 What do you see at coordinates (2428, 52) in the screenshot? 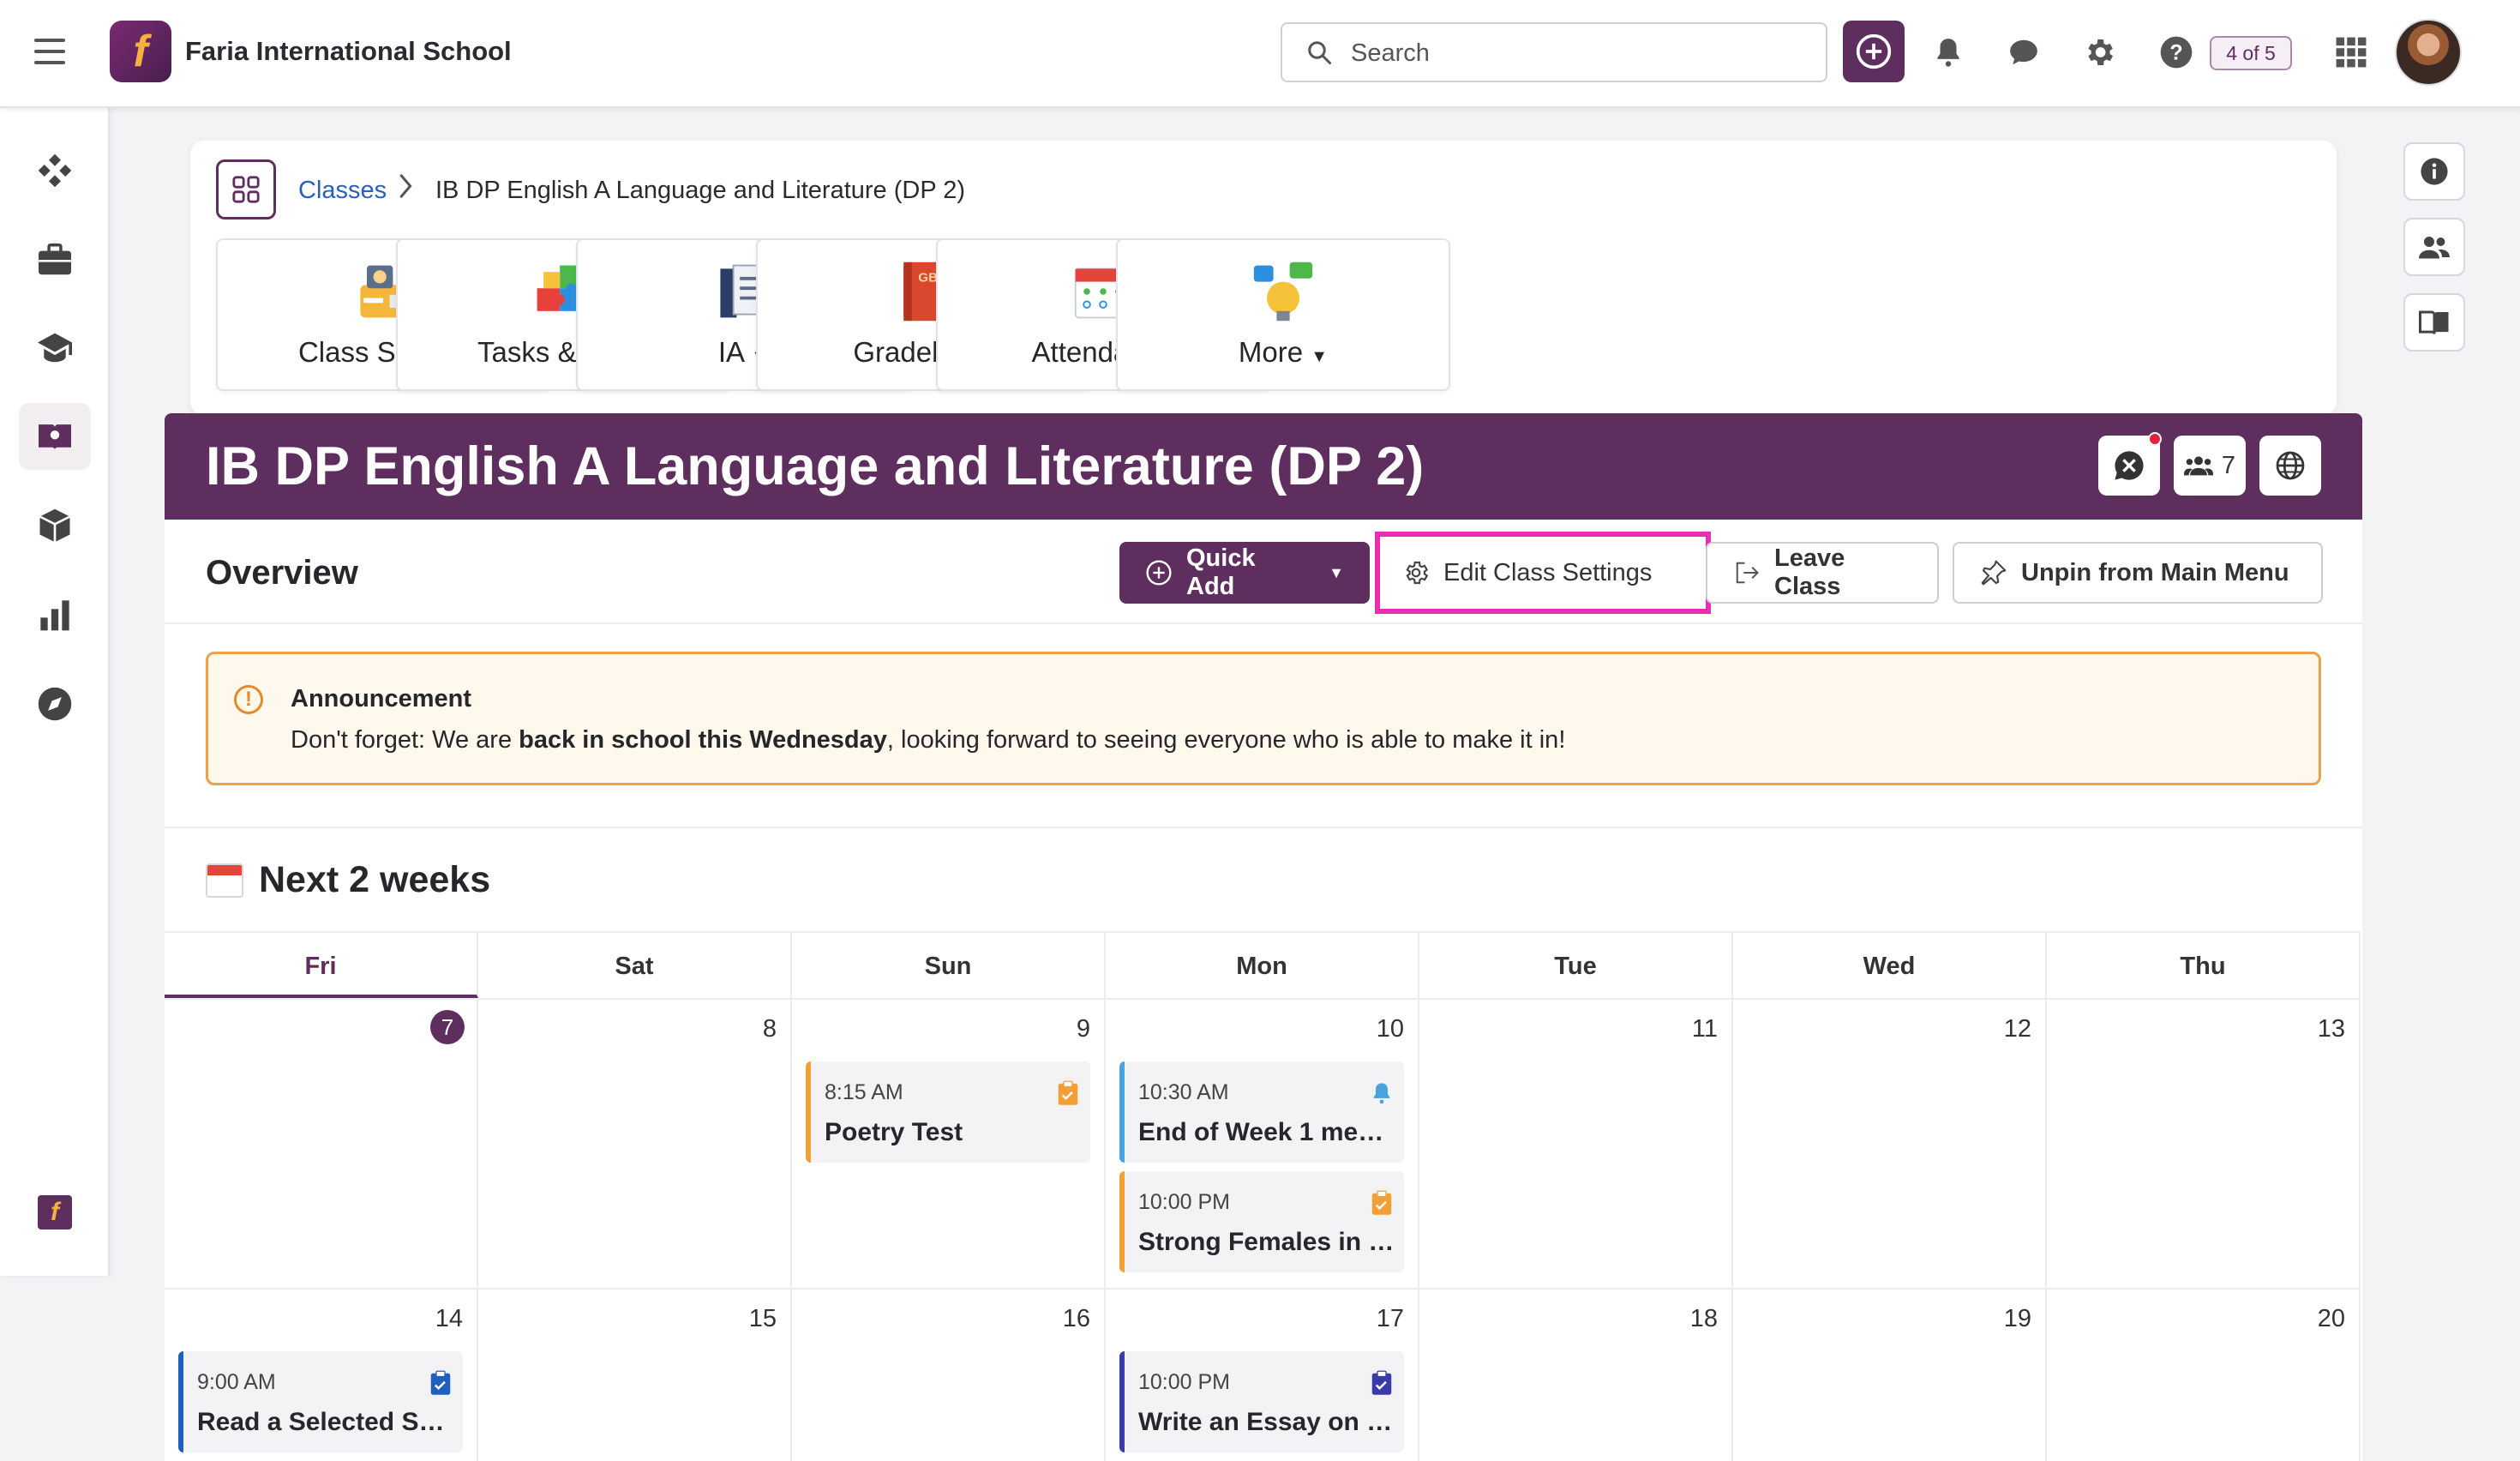
I see `user-avatar` at bounding box center [2428, 52].